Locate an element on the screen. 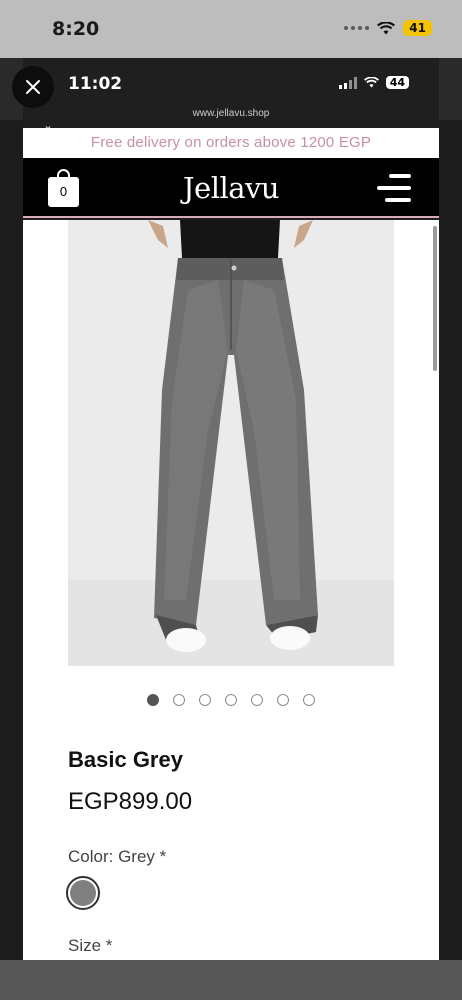 The image size is (462, 1000). product-title: Basic Grey is located at coordinates (125, 759).